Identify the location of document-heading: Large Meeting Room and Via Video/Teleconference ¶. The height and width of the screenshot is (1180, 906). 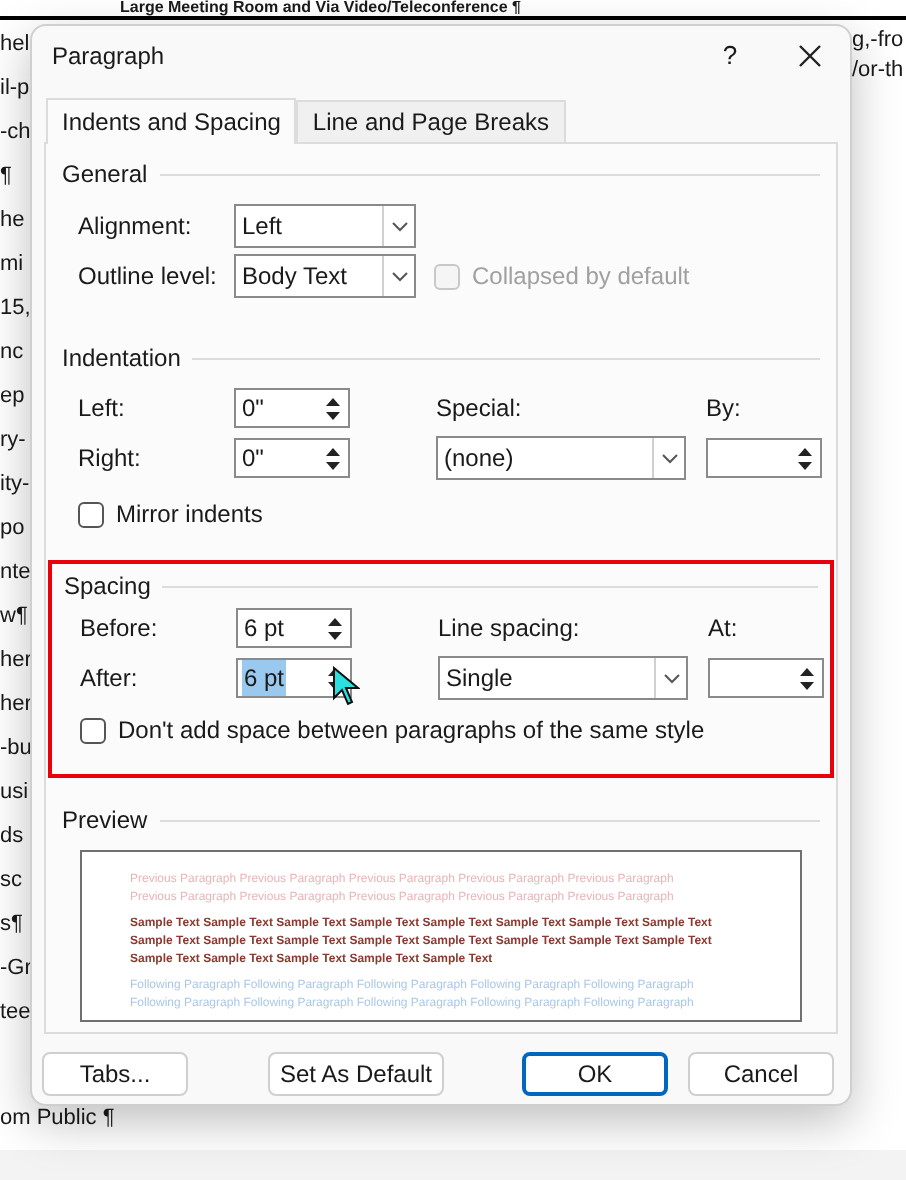
(320, 8).